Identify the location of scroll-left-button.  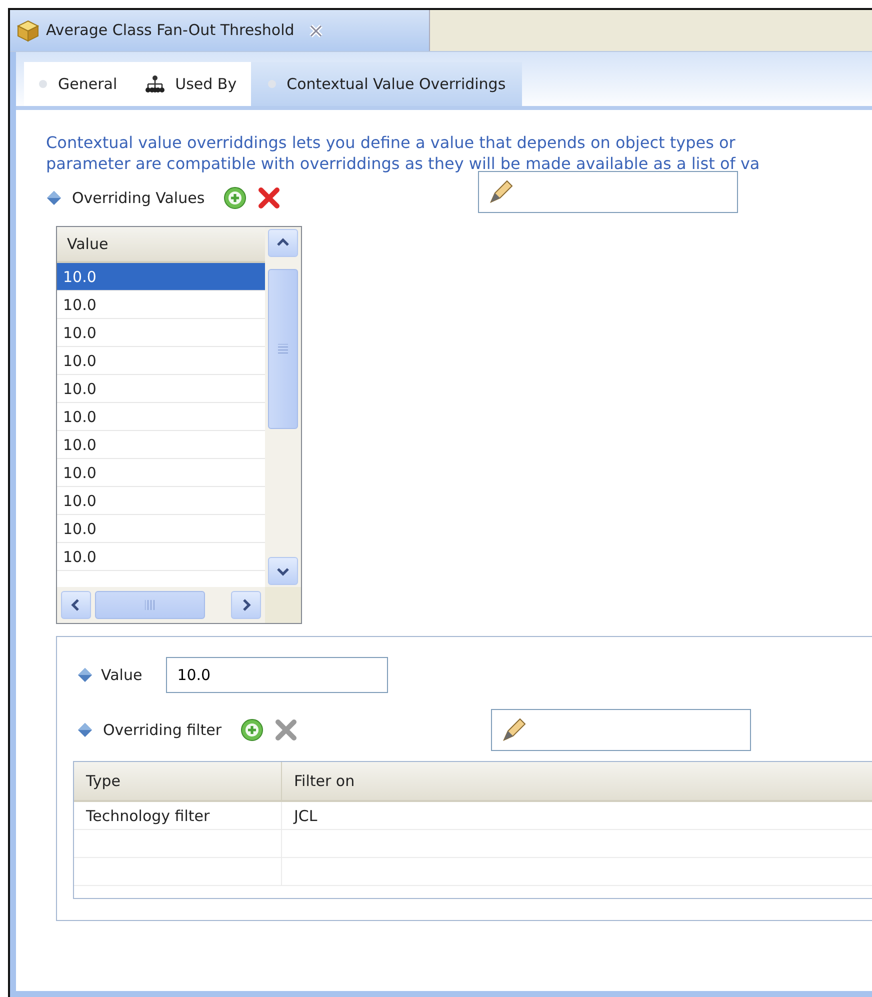
(76, 605).